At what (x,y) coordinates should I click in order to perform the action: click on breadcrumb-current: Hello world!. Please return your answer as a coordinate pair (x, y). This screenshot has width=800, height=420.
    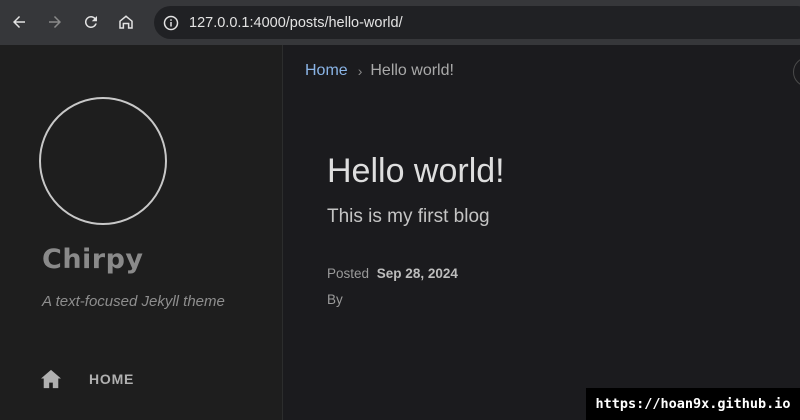
    Looking at the image, I should click on (412, 70).